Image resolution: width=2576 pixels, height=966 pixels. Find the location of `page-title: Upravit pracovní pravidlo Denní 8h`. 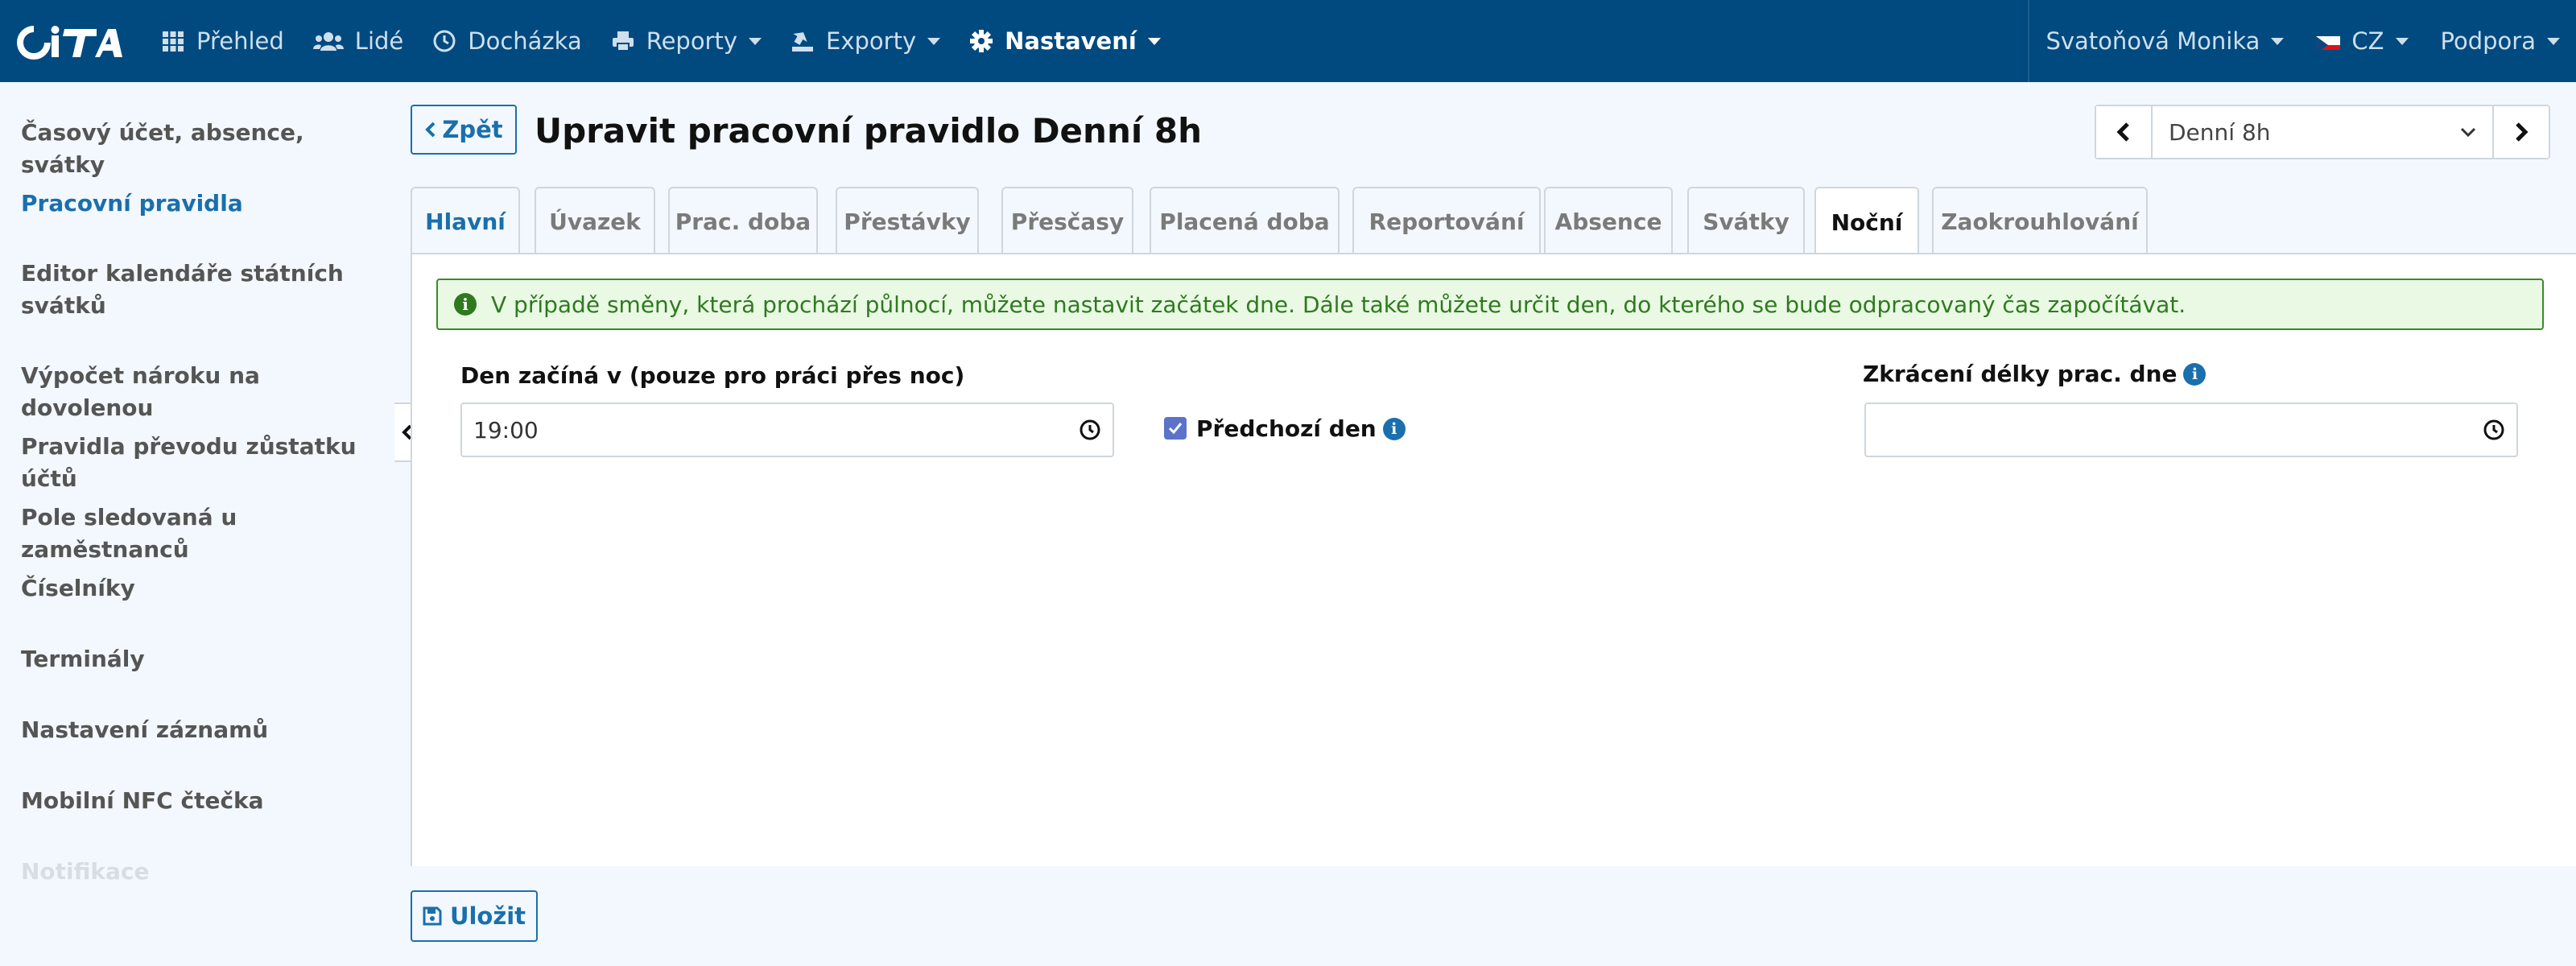

page-title: Upravit pracovní pravidlo Denní 8h is located at coordinates (868, 131).